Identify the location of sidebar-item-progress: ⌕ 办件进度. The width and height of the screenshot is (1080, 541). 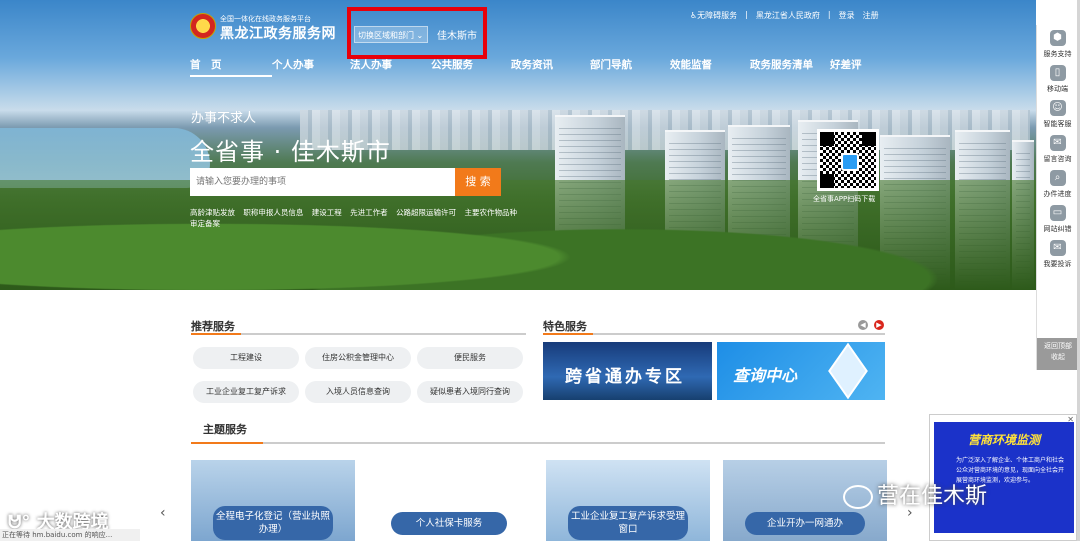
(1057, 182).